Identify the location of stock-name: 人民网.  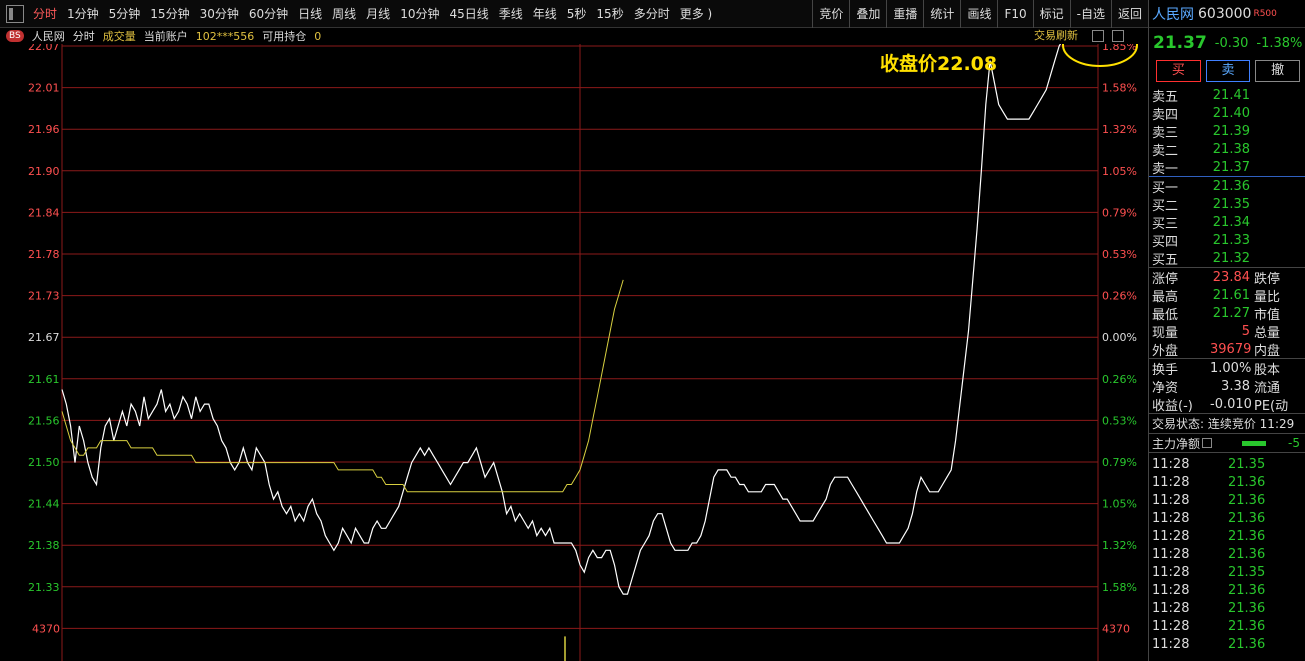
(48, 36).